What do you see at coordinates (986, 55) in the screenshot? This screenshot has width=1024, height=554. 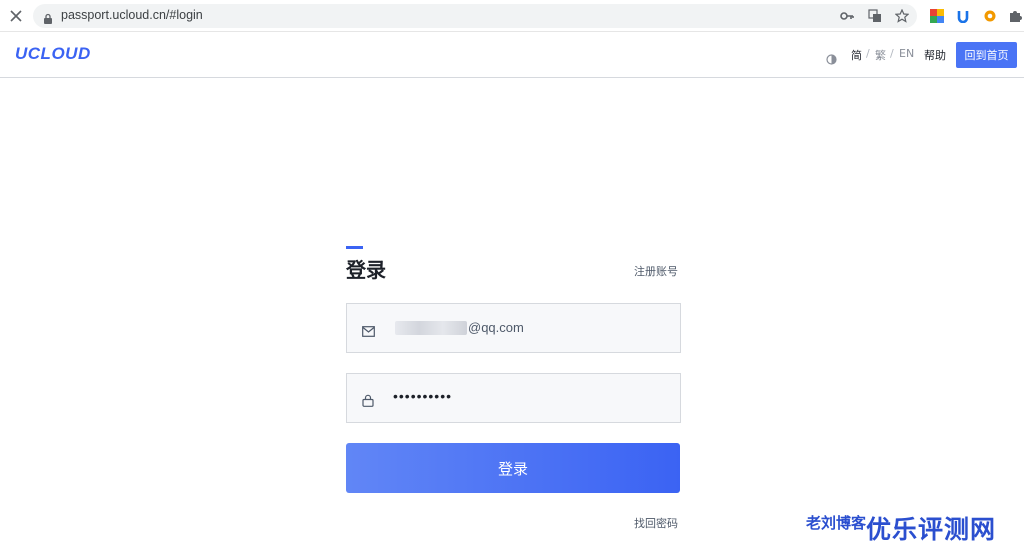 I see `back-to-home-button: 回到首页` at bounding box center [986, 55].